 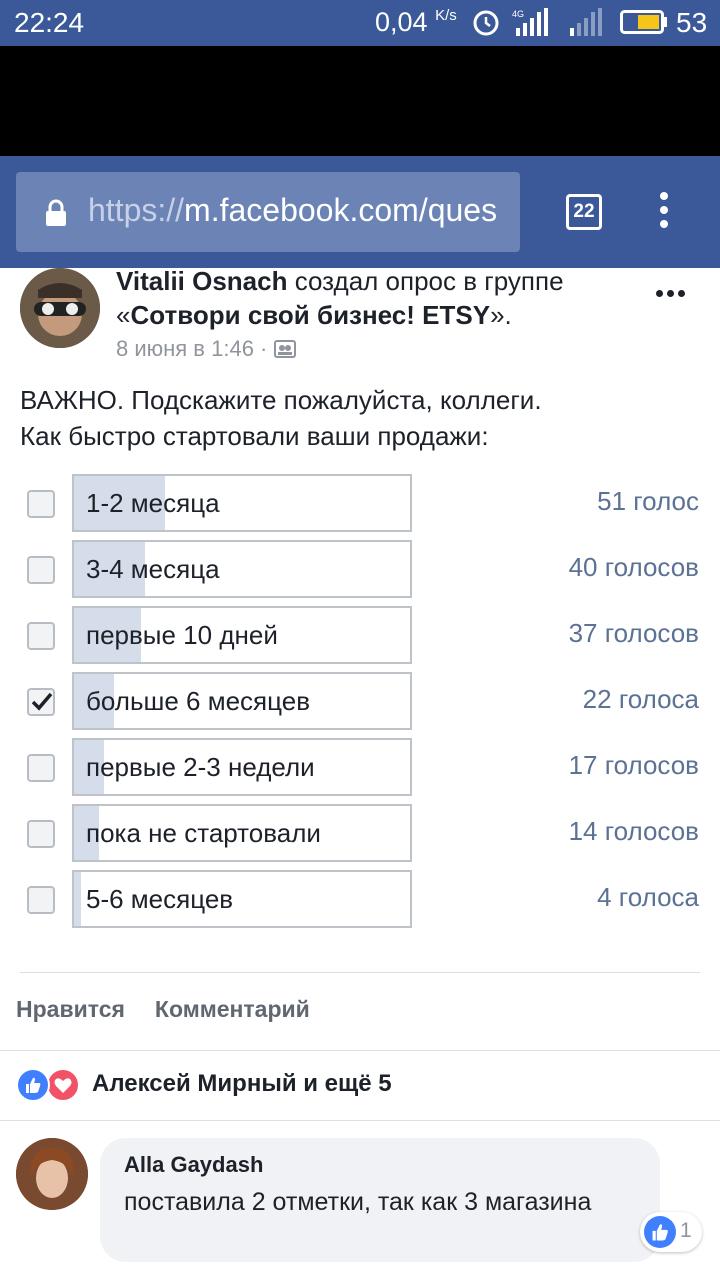 I want to click on app-header-area, so click(x=360, y=101).